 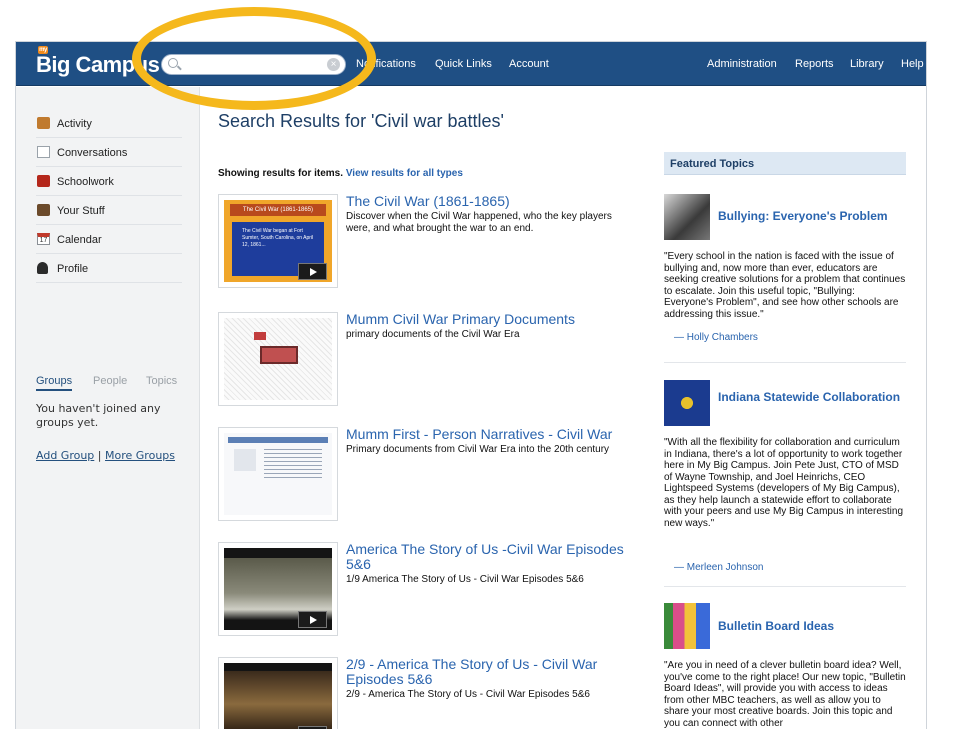 I want to click on webpage-text-graphic, so click(x=293, y=464).